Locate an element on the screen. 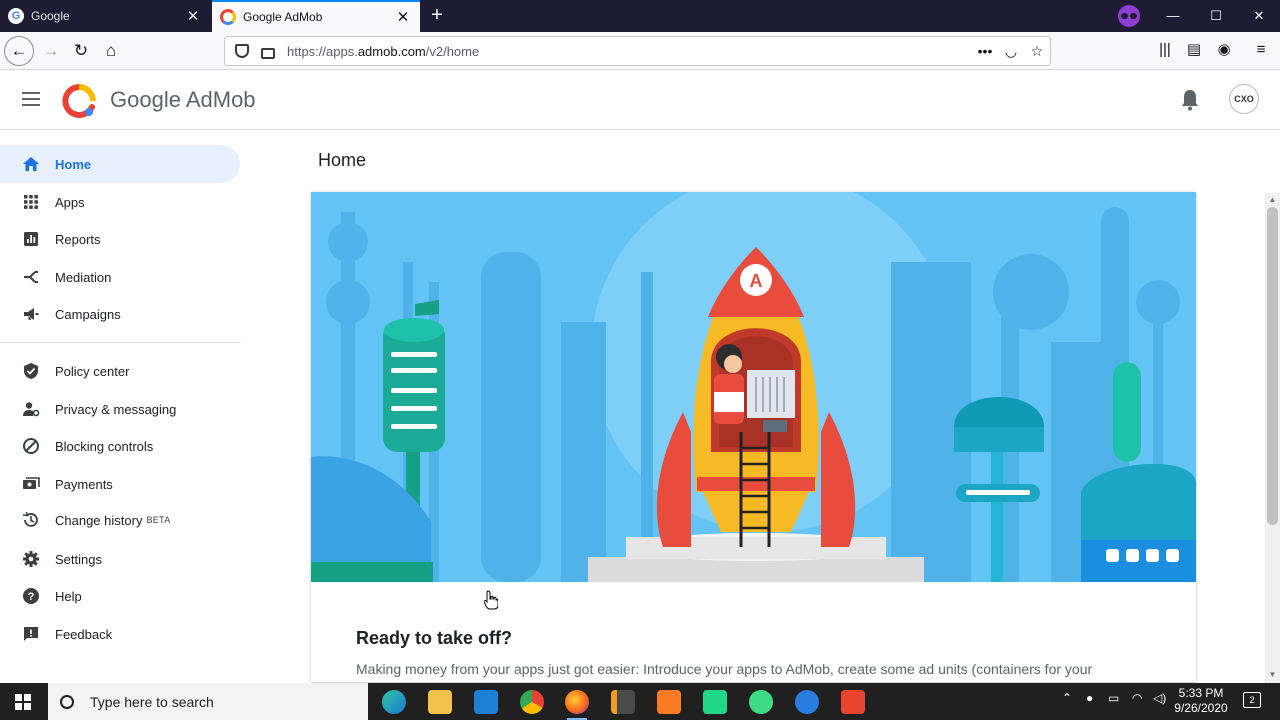 This screenshot has height=720, width=1280. sidebar-item-label: Privacy & messaging is located at coordinates (116, 409).